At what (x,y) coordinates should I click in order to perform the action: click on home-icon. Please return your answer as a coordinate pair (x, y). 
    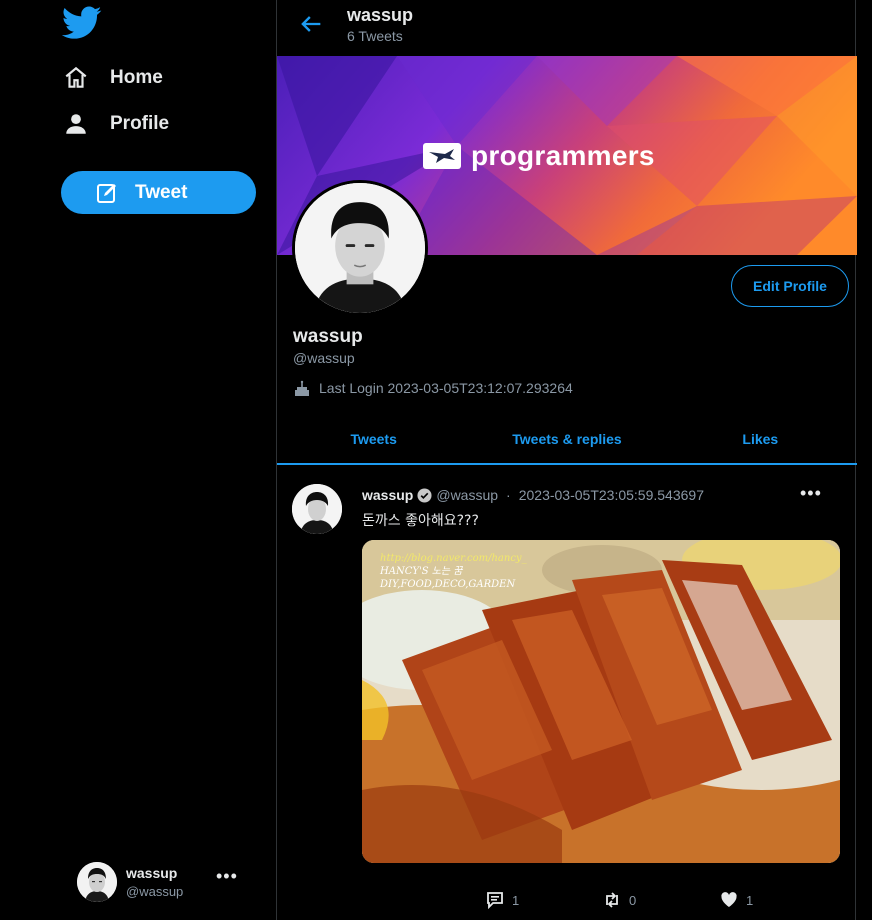
    Looking at the image, I should click on (76, 78).